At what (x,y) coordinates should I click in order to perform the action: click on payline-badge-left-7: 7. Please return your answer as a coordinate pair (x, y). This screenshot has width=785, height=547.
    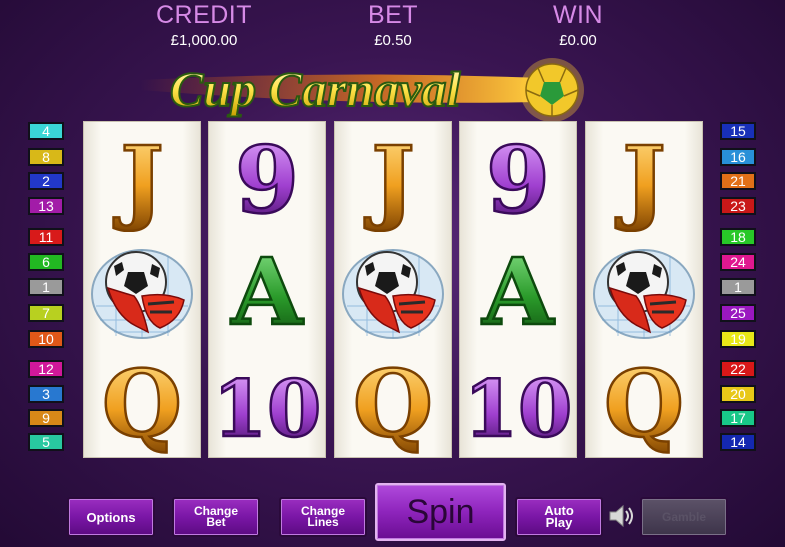
    Looking at the image, I should click on (46, 313).